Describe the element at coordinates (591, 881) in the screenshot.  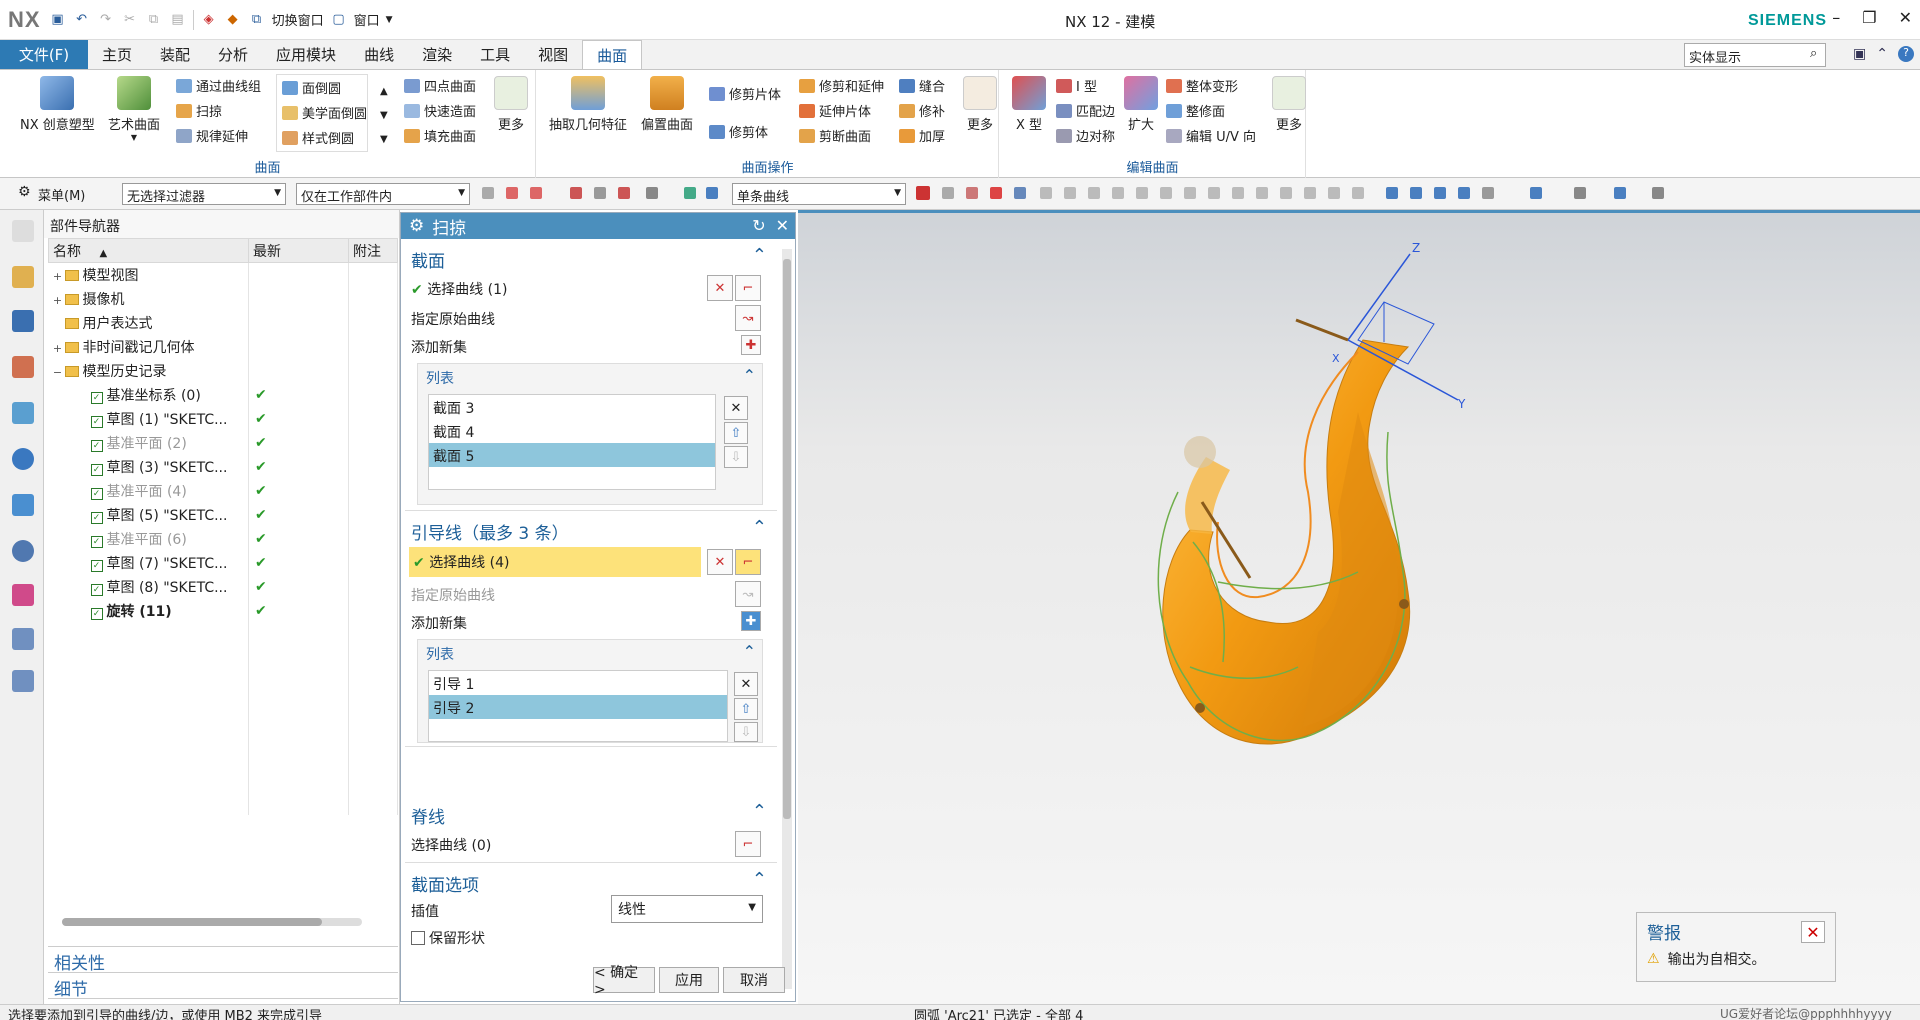
I see `section-options-header: 截面选项 ⌃` at that location.